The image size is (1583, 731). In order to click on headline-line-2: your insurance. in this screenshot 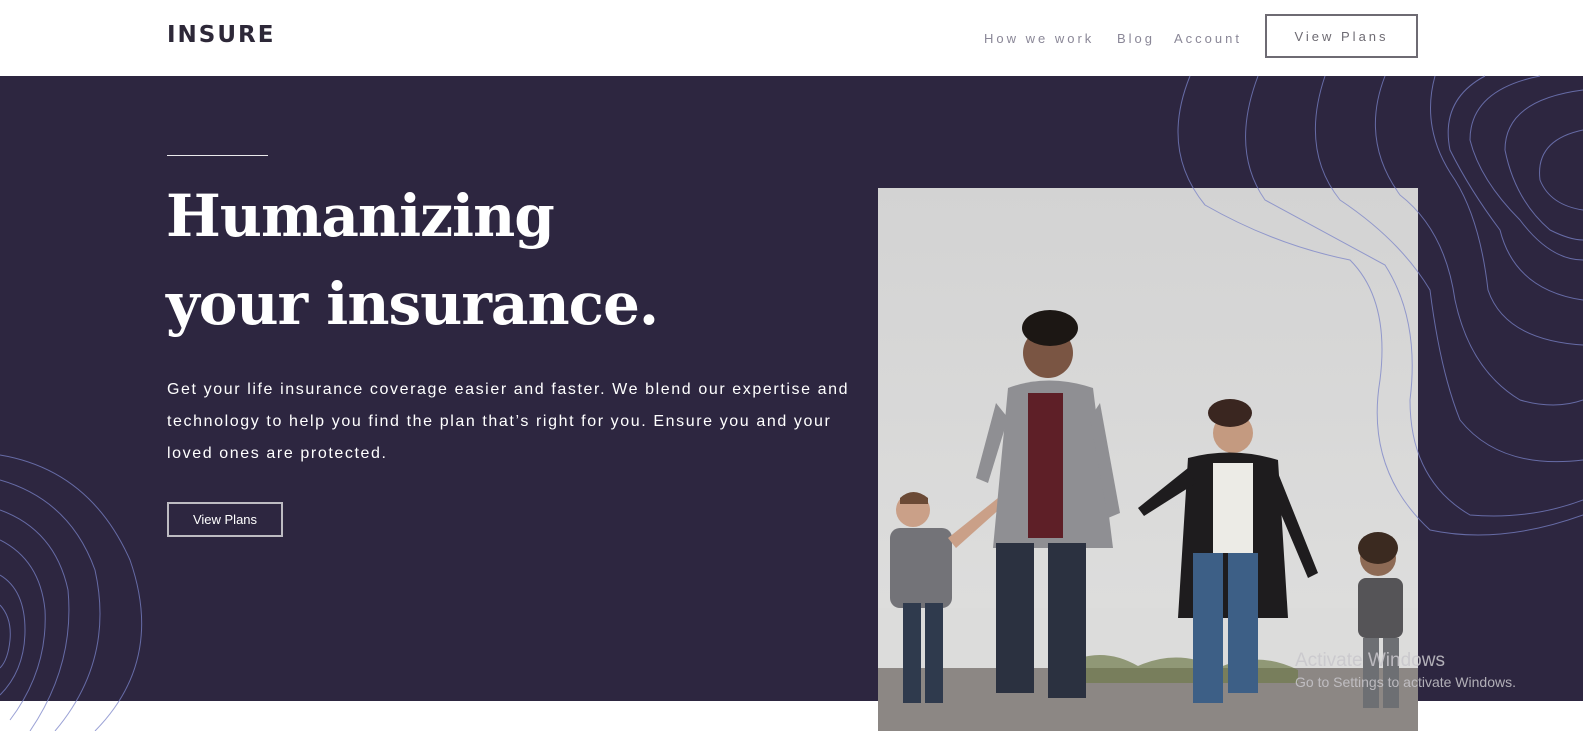, I will do `click(412, 304)`.